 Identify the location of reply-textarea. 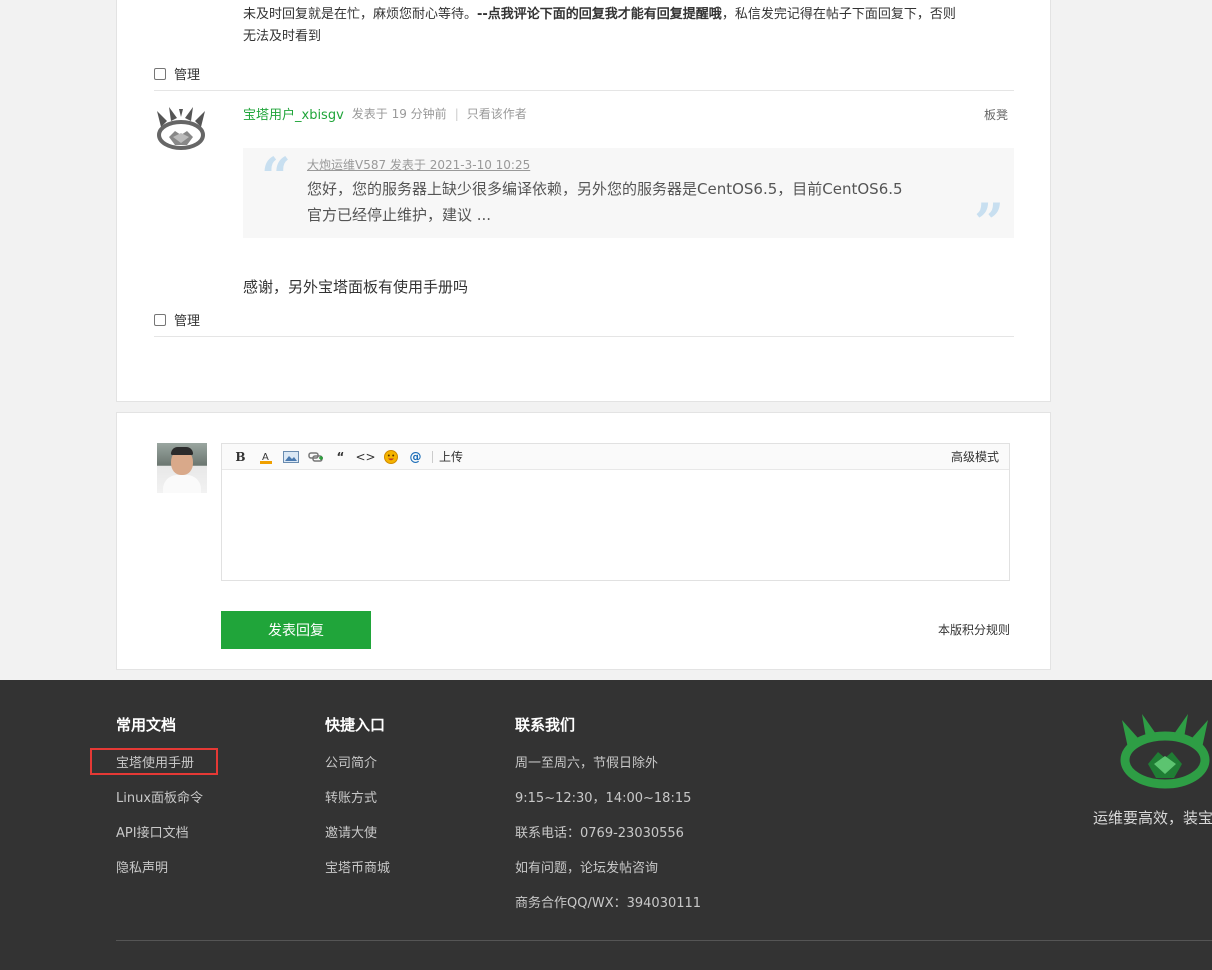
(615, 525).